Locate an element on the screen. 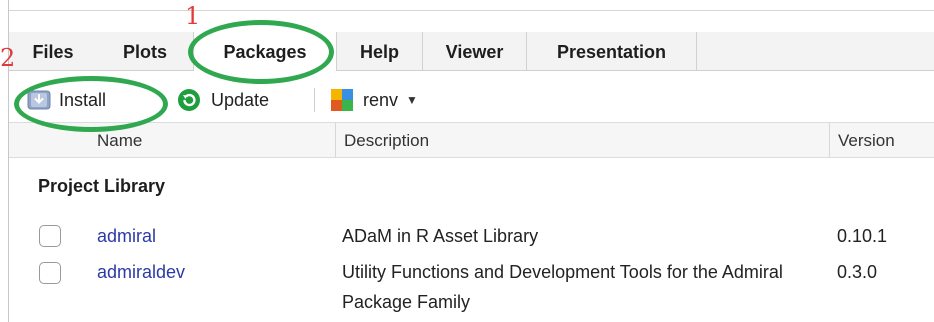  table-row: admiral ADaM in R Asset Library 0.10.1 is located at coordinates (471, 238).